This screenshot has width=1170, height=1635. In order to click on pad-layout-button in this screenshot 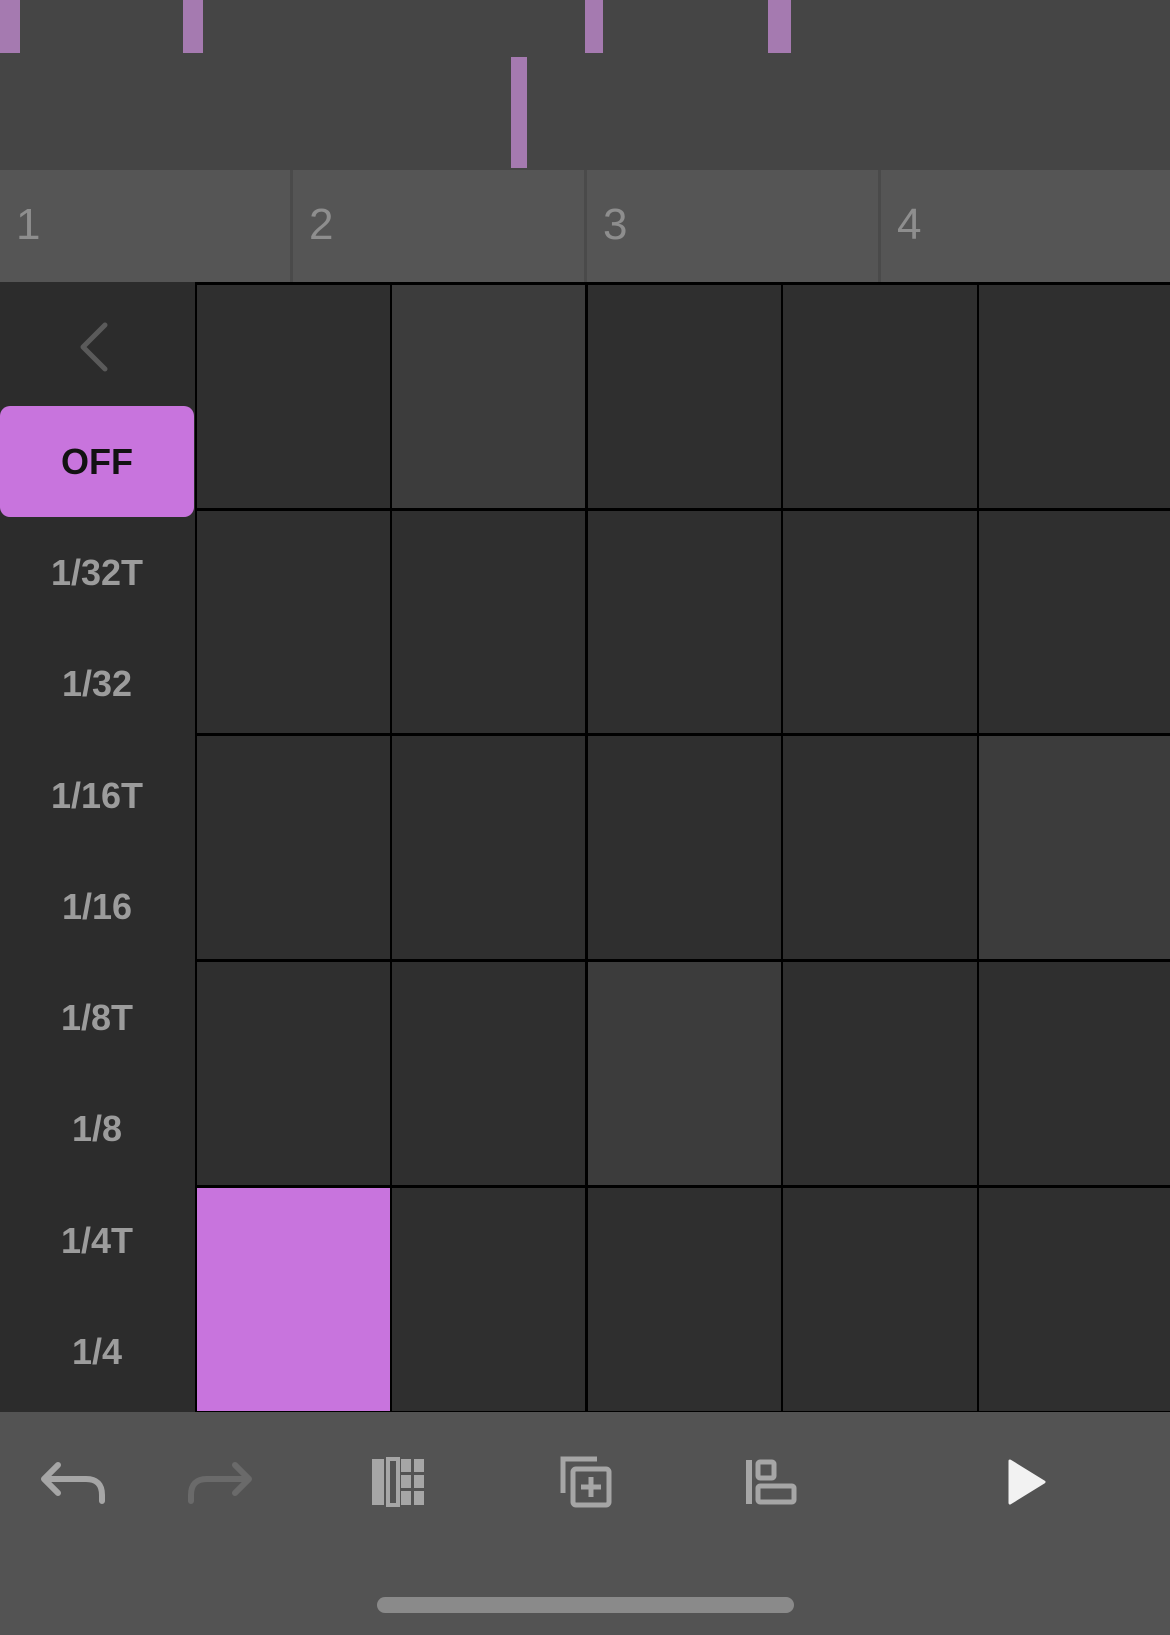, I will do `click(398, 1482)`.